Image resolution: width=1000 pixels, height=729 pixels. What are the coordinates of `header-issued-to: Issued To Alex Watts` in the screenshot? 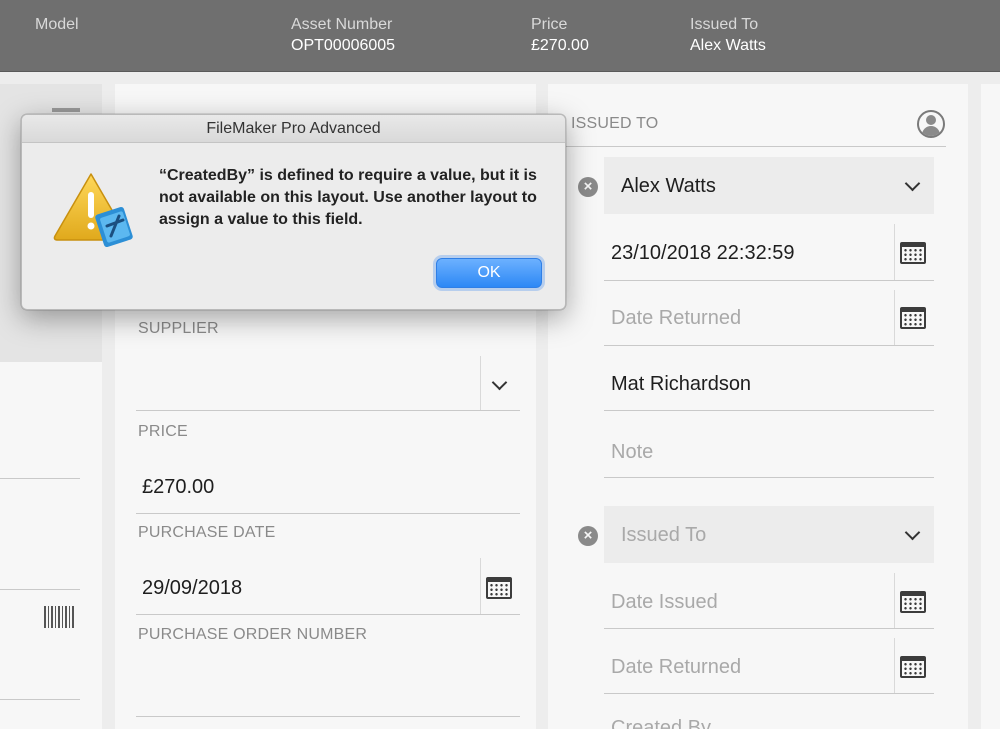 It's located at (728, 36).